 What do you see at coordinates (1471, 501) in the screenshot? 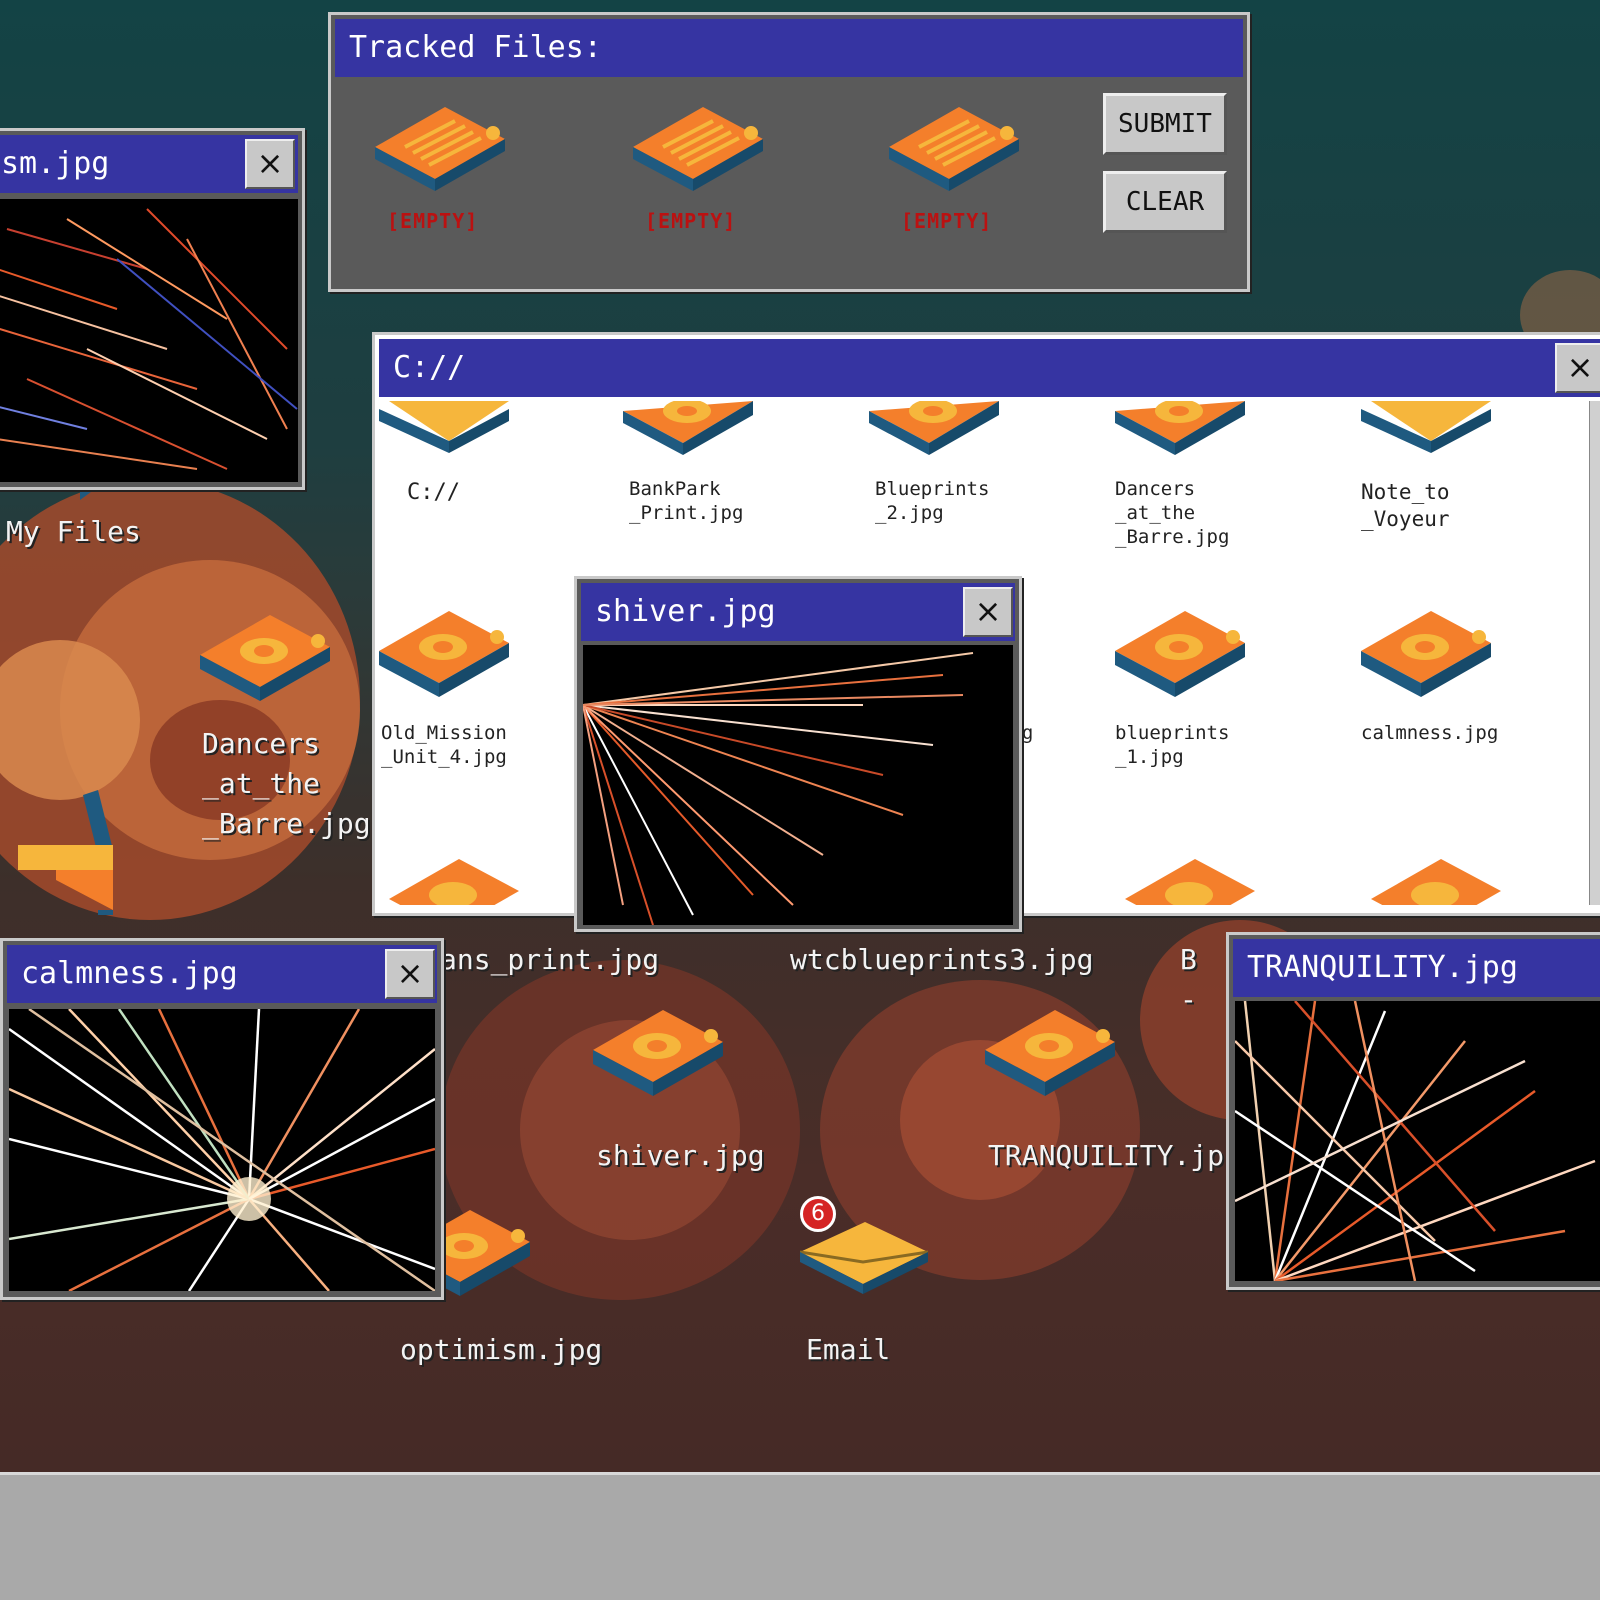
I see `file-item-note-to-voyeur: Note_to _Voyeur` at bounding box center [1471, 501].